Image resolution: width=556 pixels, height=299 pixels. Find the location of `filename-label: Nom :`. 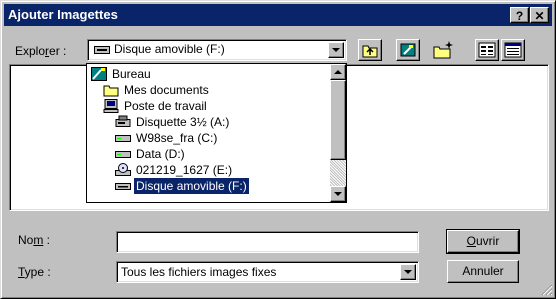

filename-label: Nom : is located at coordinates (34, 240).